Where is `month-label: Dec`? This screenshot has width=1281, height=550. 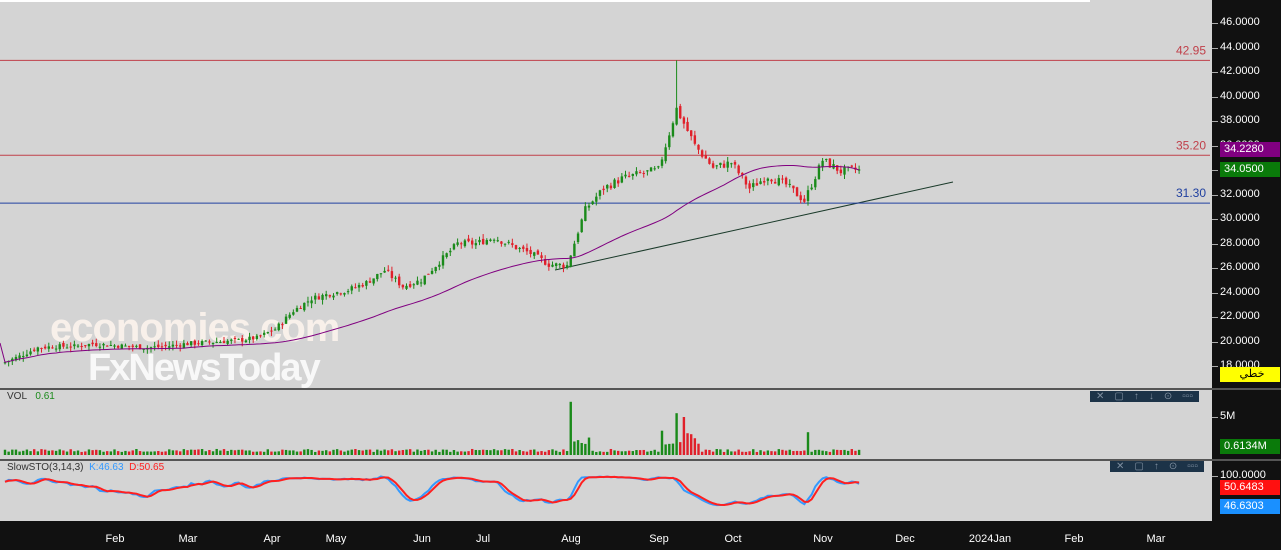 month-label: Dec is located at coordinates (905, 539).